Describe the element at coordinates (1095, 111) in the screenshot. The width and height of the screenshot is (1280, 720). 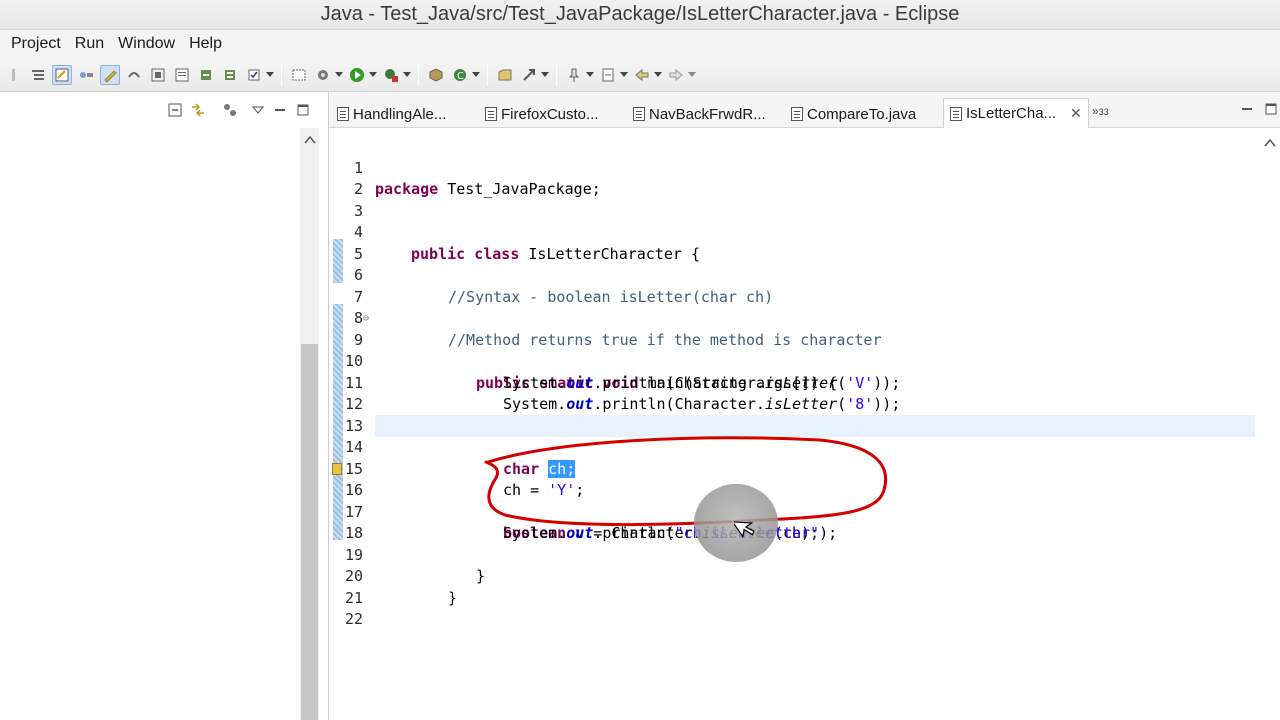
I see `chevron-right-icon: »` at that location.